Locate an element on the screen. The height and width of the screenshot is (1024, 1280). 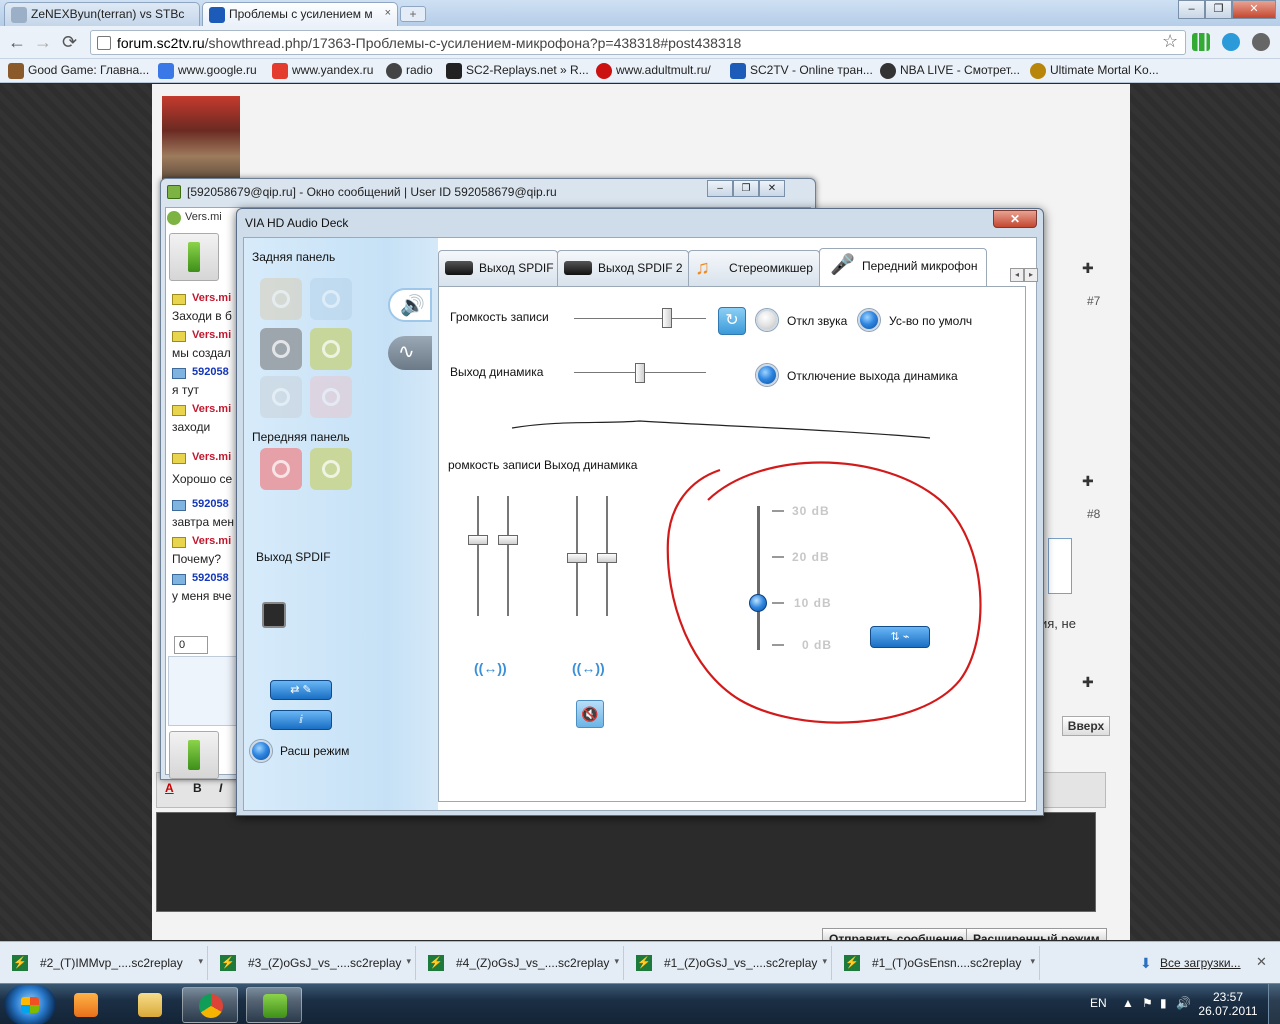
spdif-port-icon is located at coordinates (274, 615).